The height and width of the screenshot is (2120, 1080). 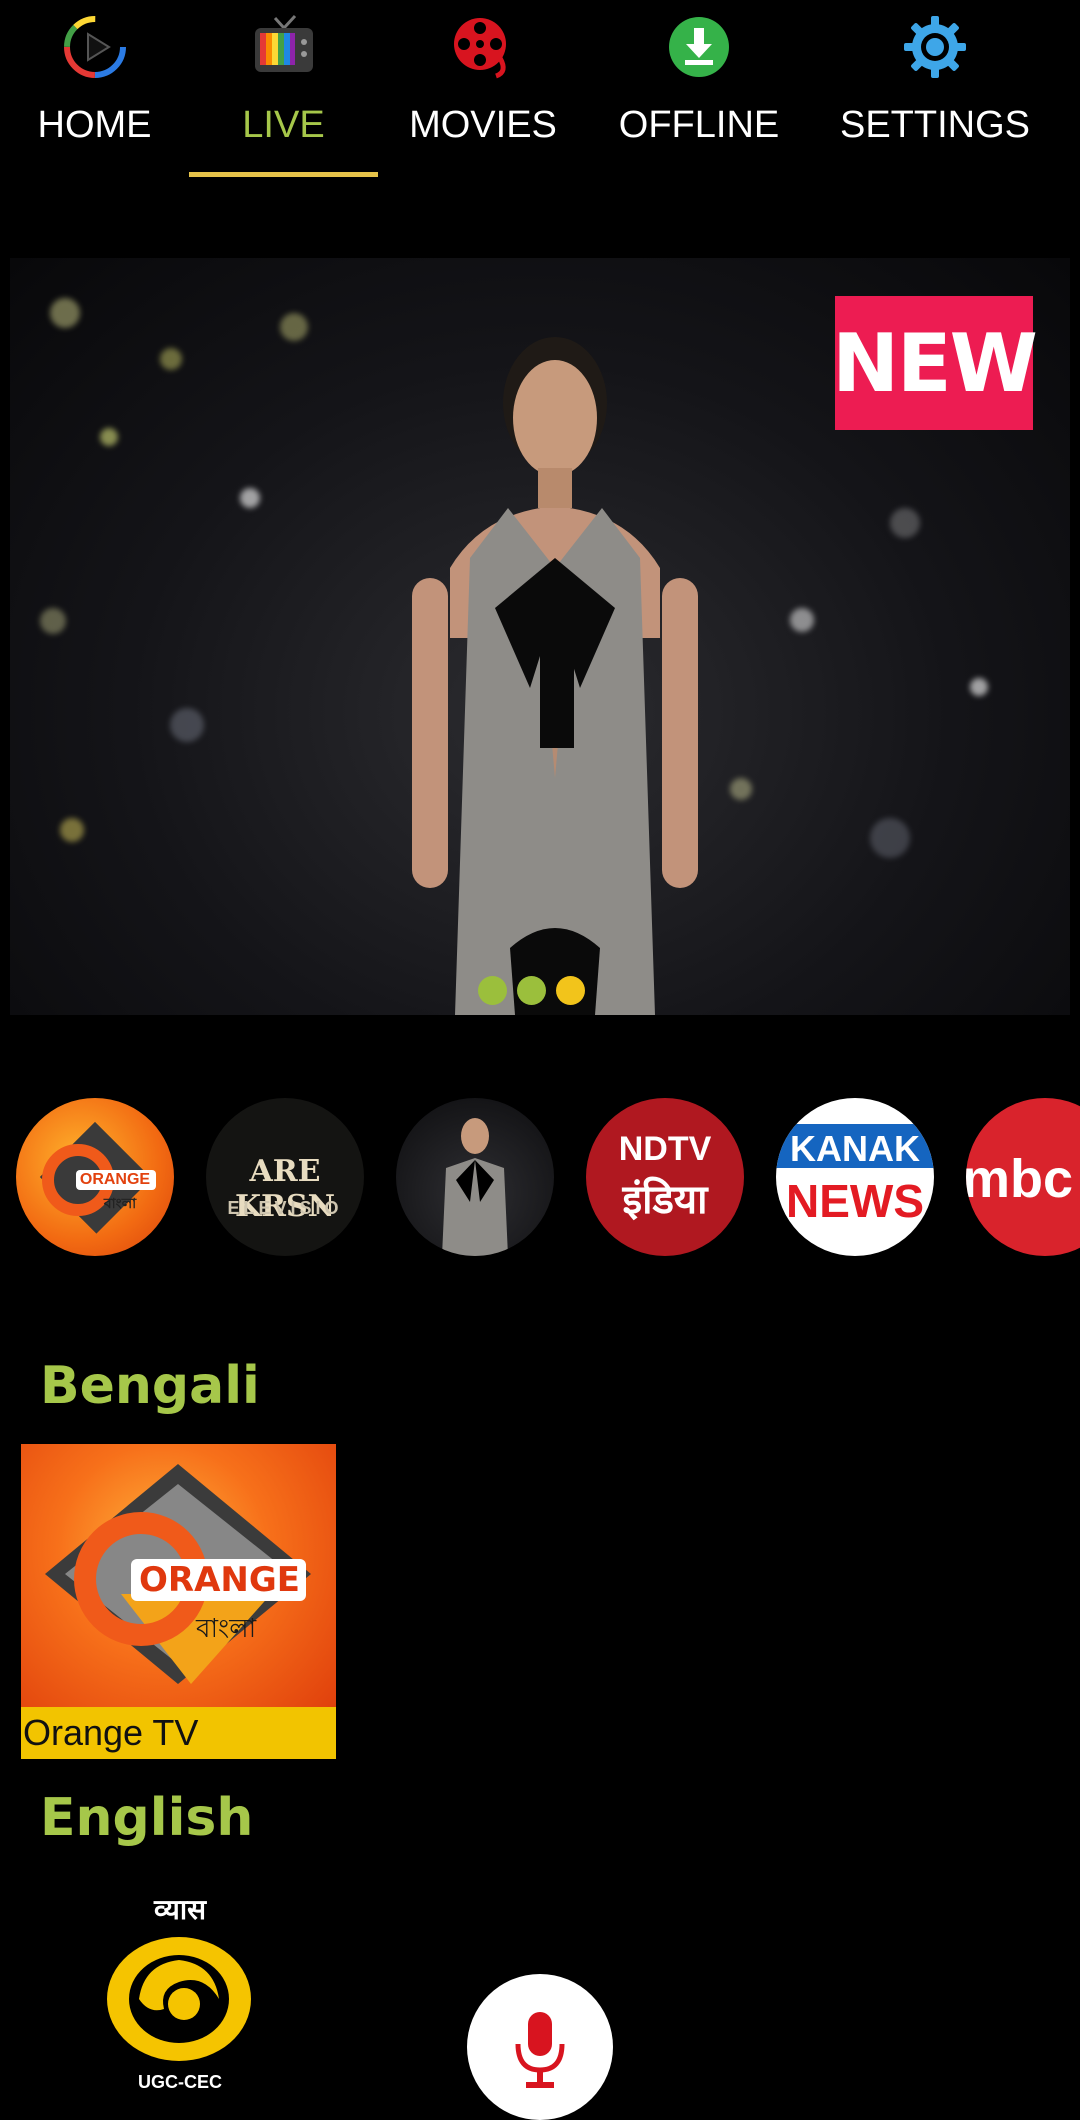 I want to click on tv-icon, so click(x=283, y=43).